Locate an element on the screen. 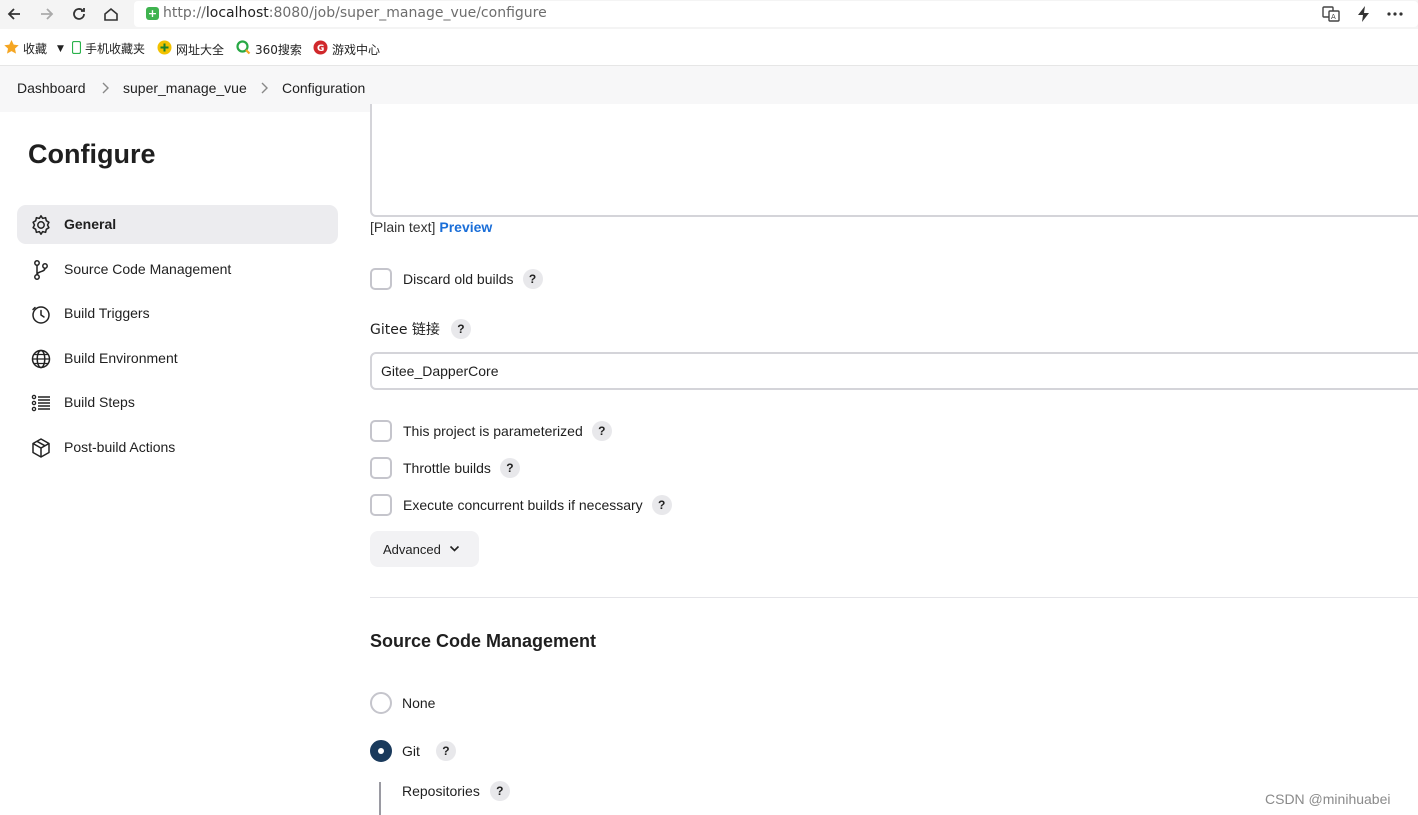  parameterized-option: This project is parameterized ? is located at coordinates (491, 431).